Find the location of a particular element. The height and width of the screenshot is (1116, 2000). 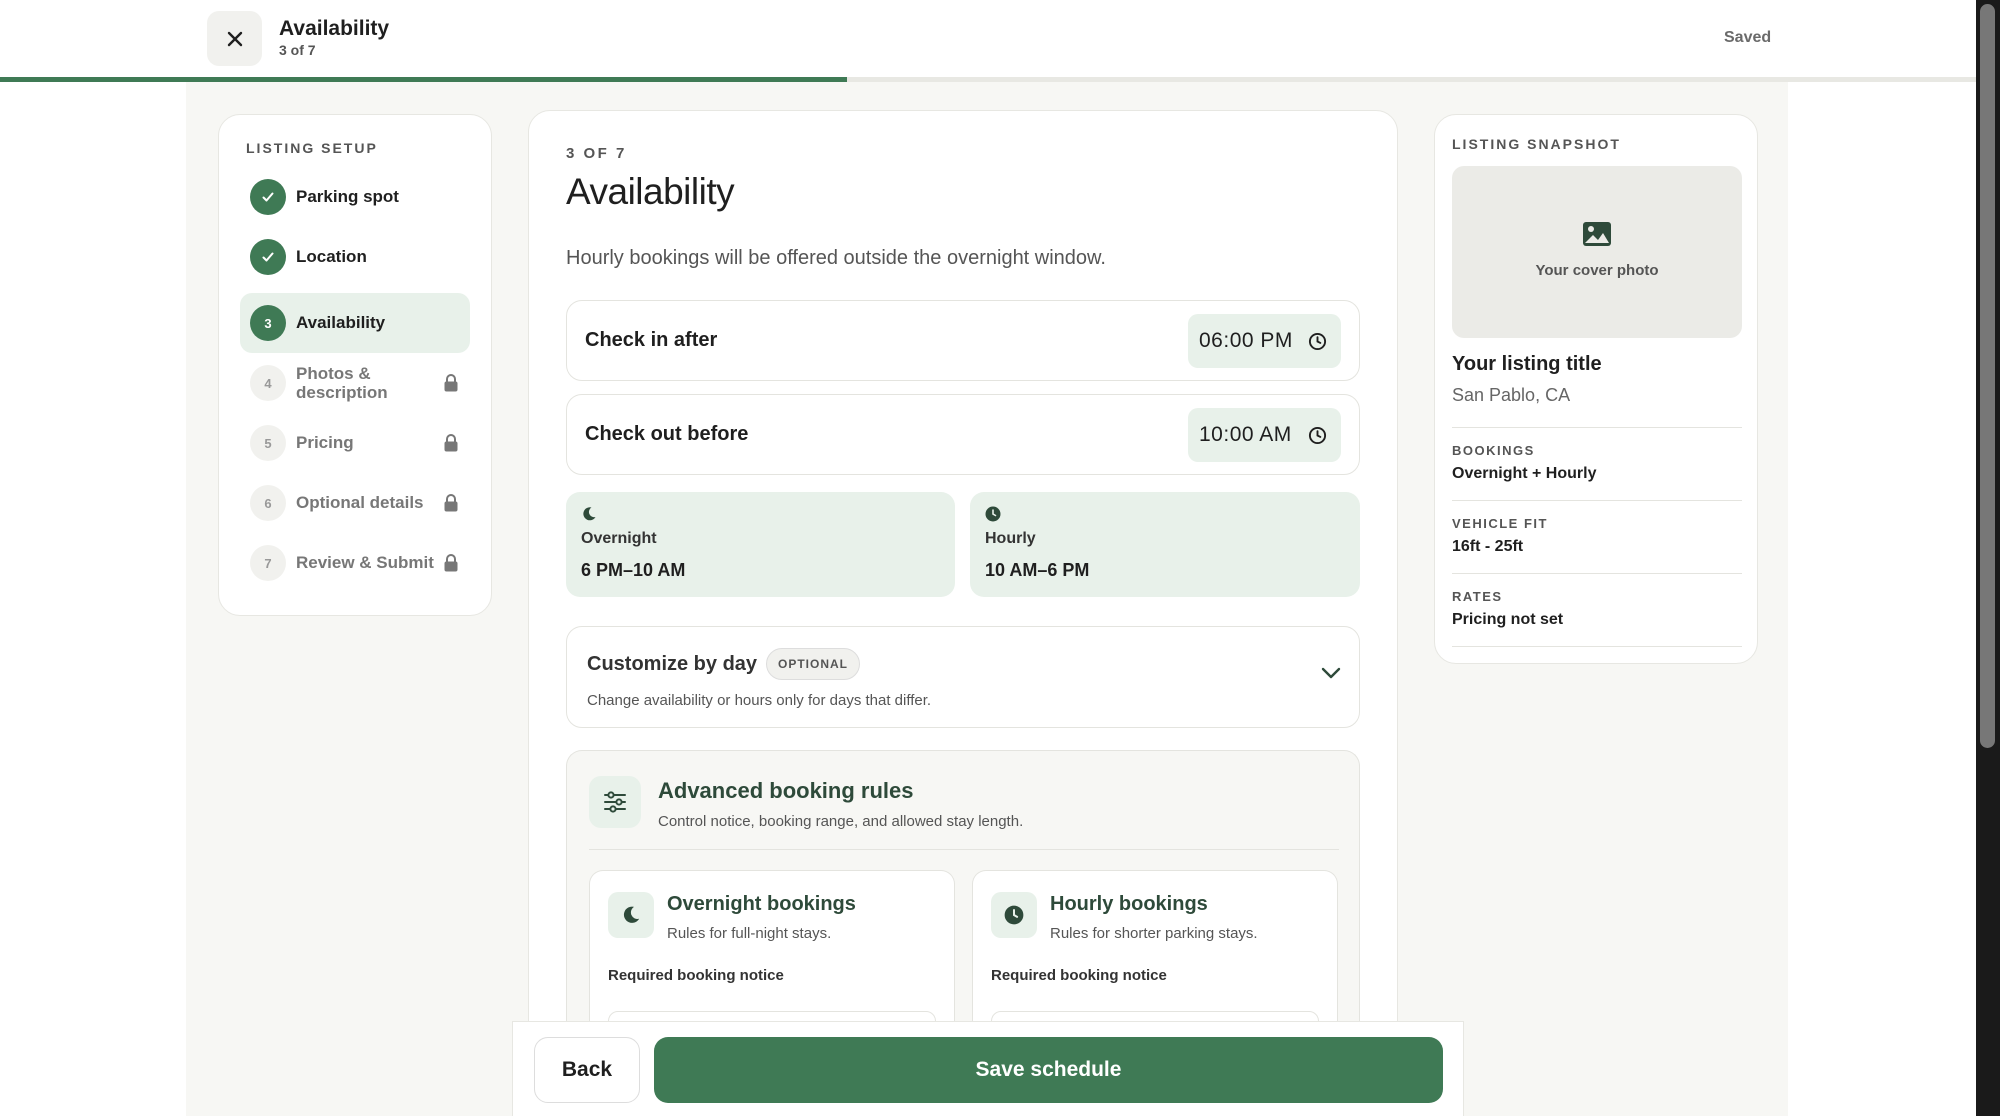

hourly-rules-description: Rules for shorter parking stays. is located at coordinates (1154, 933).